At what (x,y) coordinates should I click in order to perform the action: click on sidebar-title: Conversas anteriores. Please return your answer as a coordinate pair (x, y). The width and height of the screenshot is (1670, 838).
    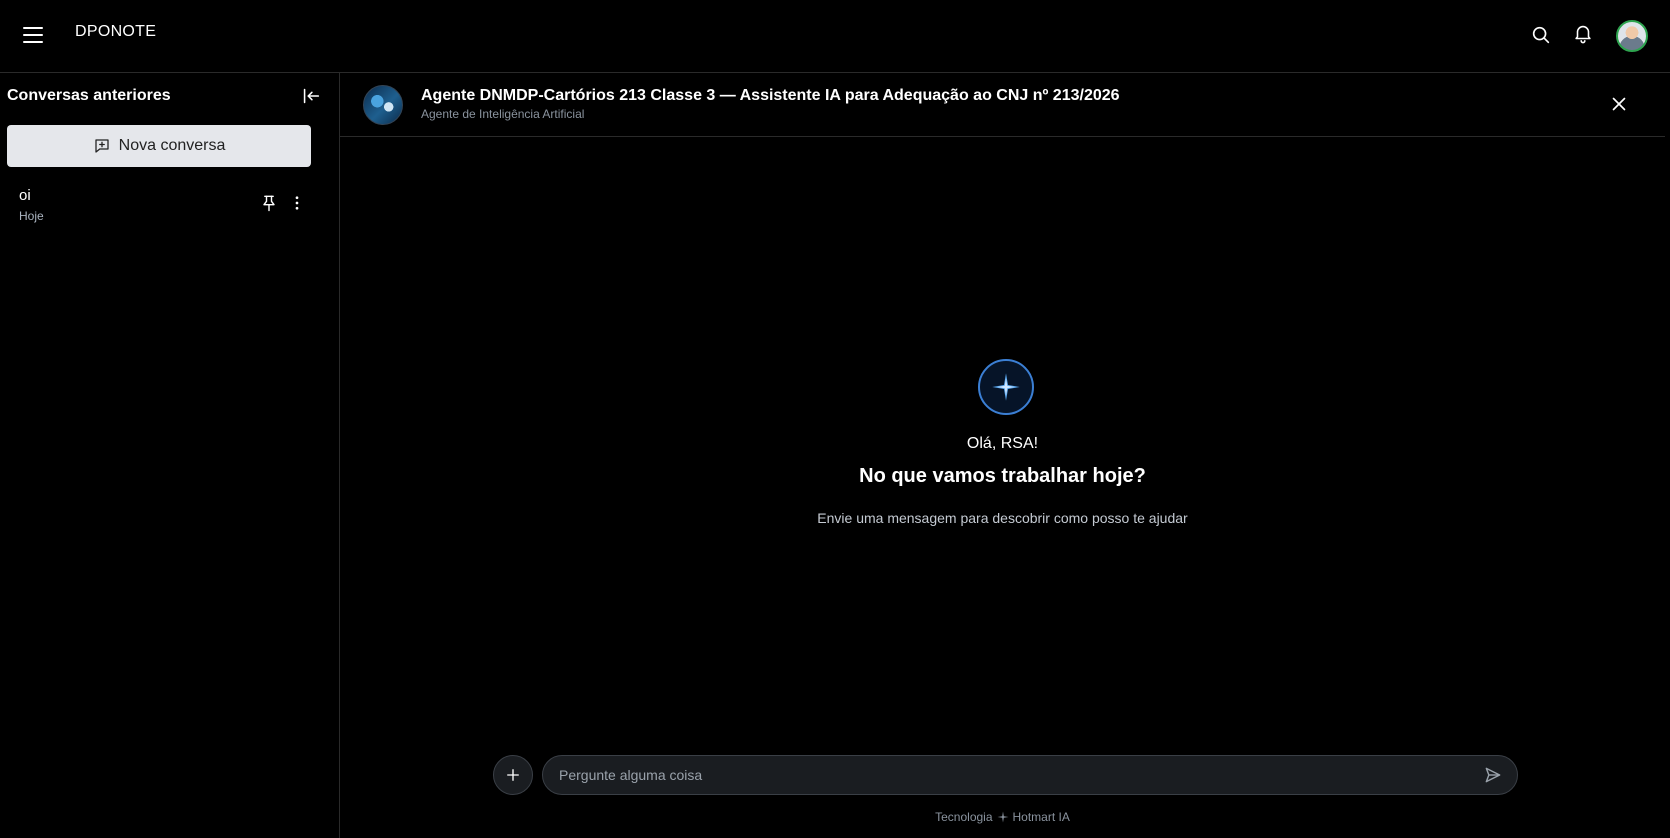
    Looking at the image, I should click on (89, 95).